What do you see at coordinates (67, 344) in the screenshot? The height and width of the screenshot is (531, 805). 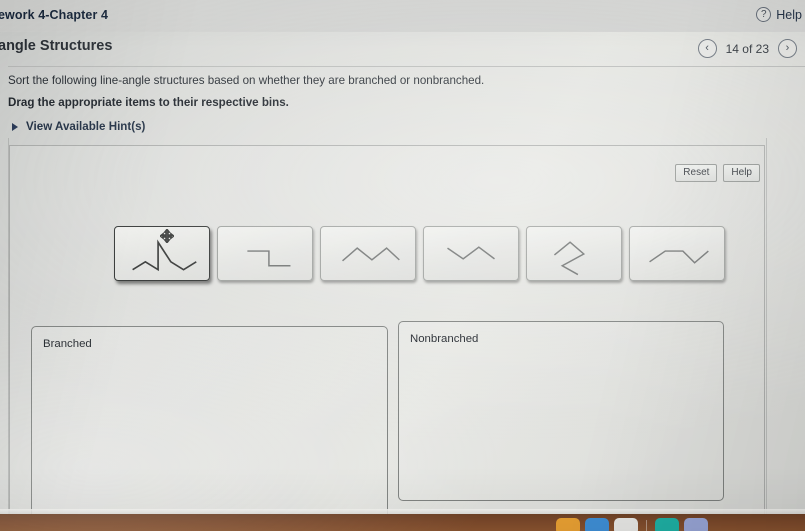 I see `bin-branched-label: Branched` at bounding box center [67, 344].